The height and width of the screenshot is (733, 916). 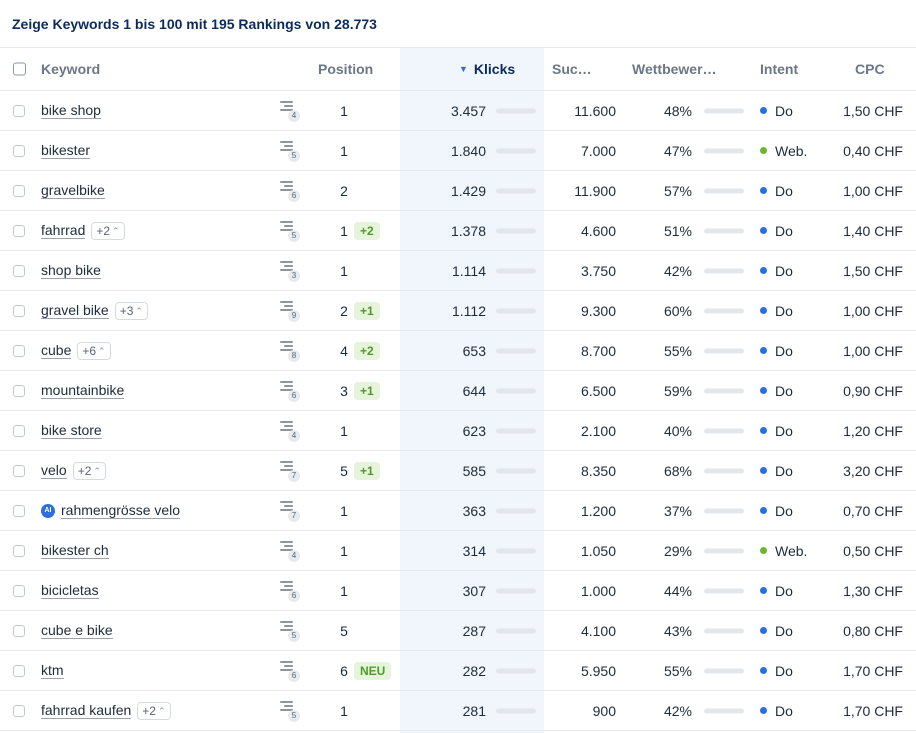 I want to click on suchvolumen-value: 11.600, so click(x=595, y=110).